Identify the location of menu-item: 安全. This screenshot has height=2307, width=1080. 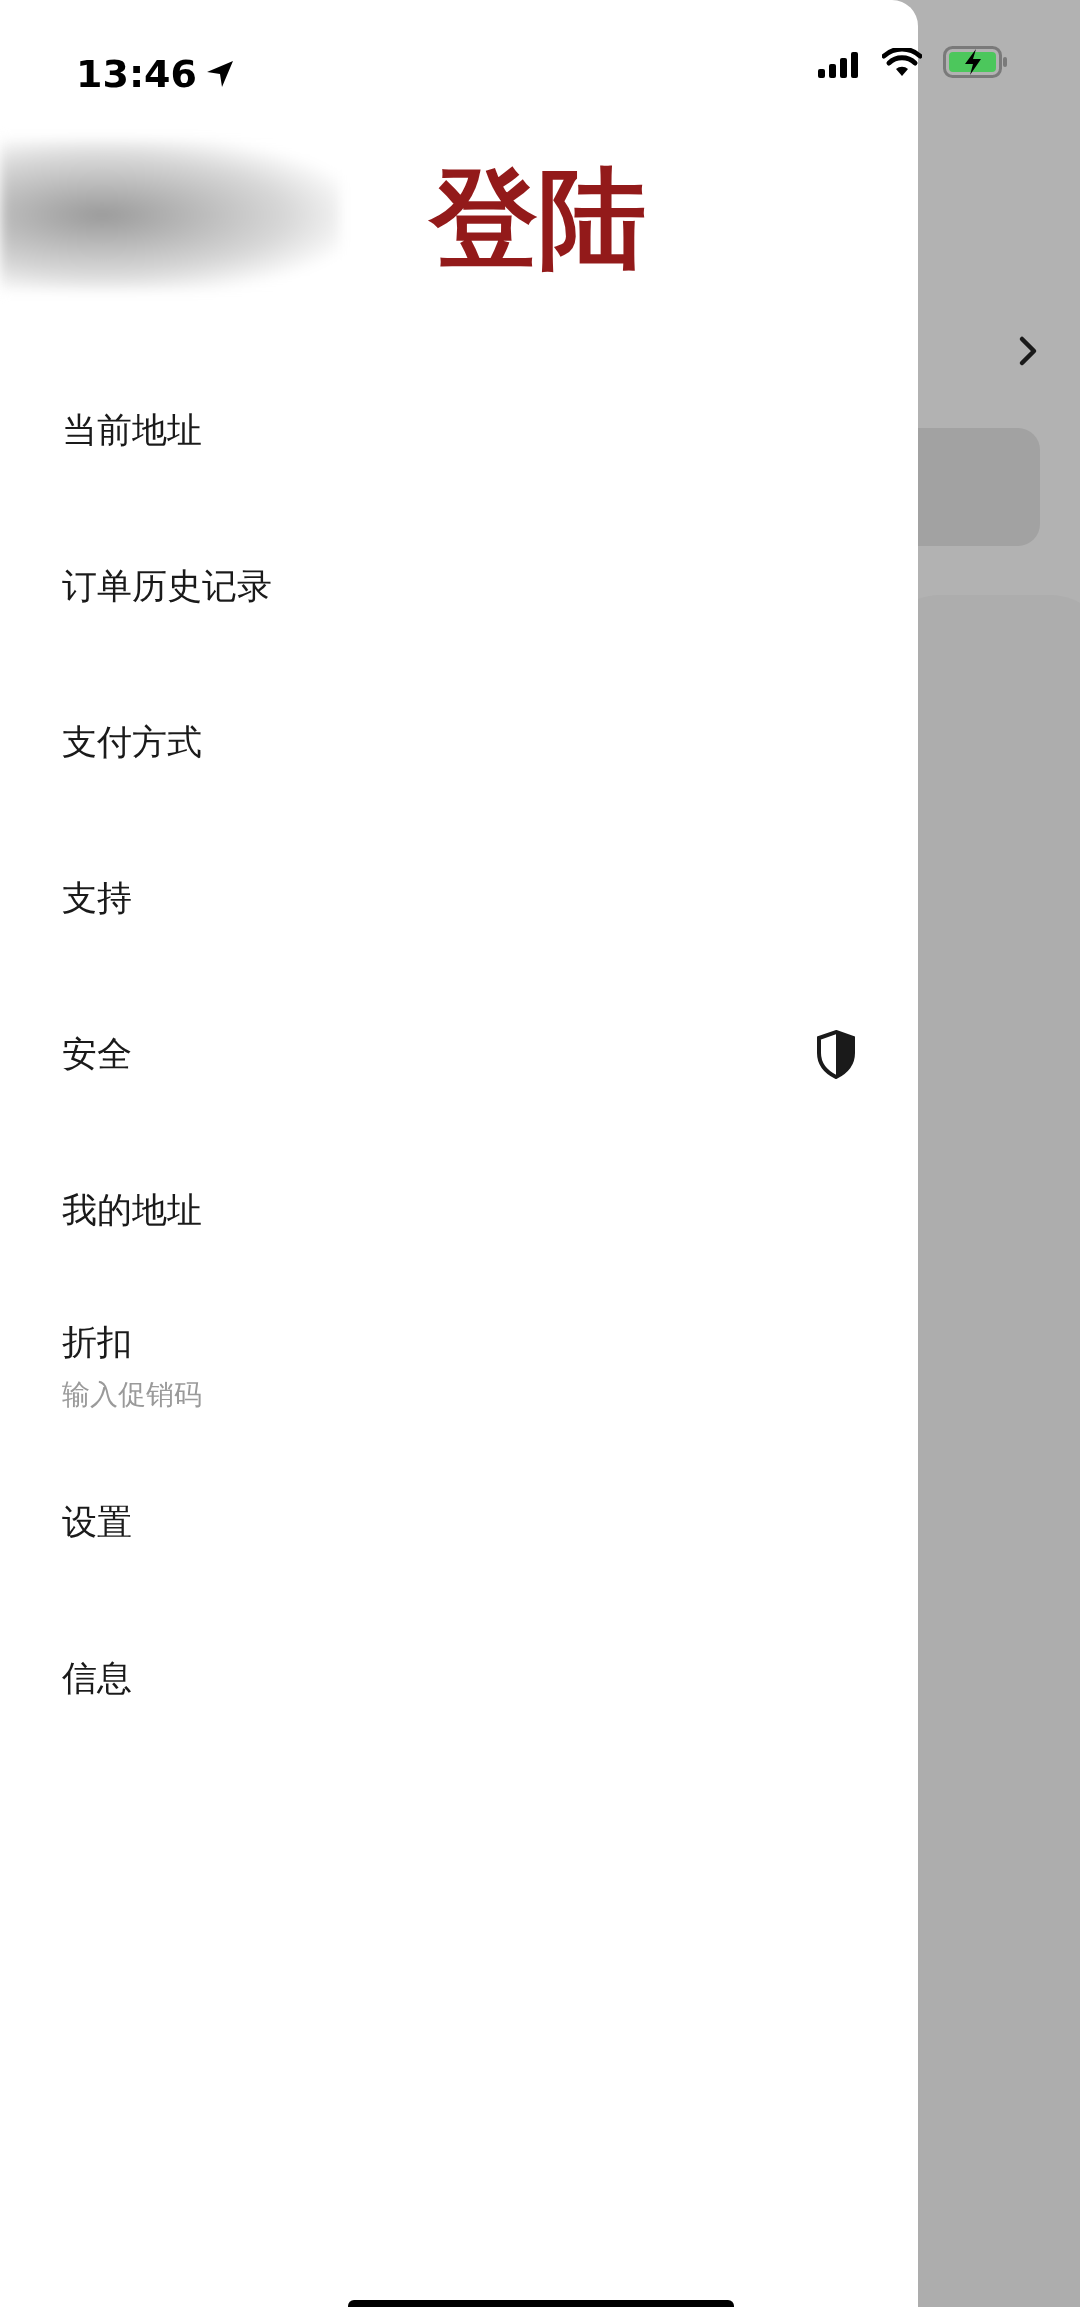
(459, 1054).